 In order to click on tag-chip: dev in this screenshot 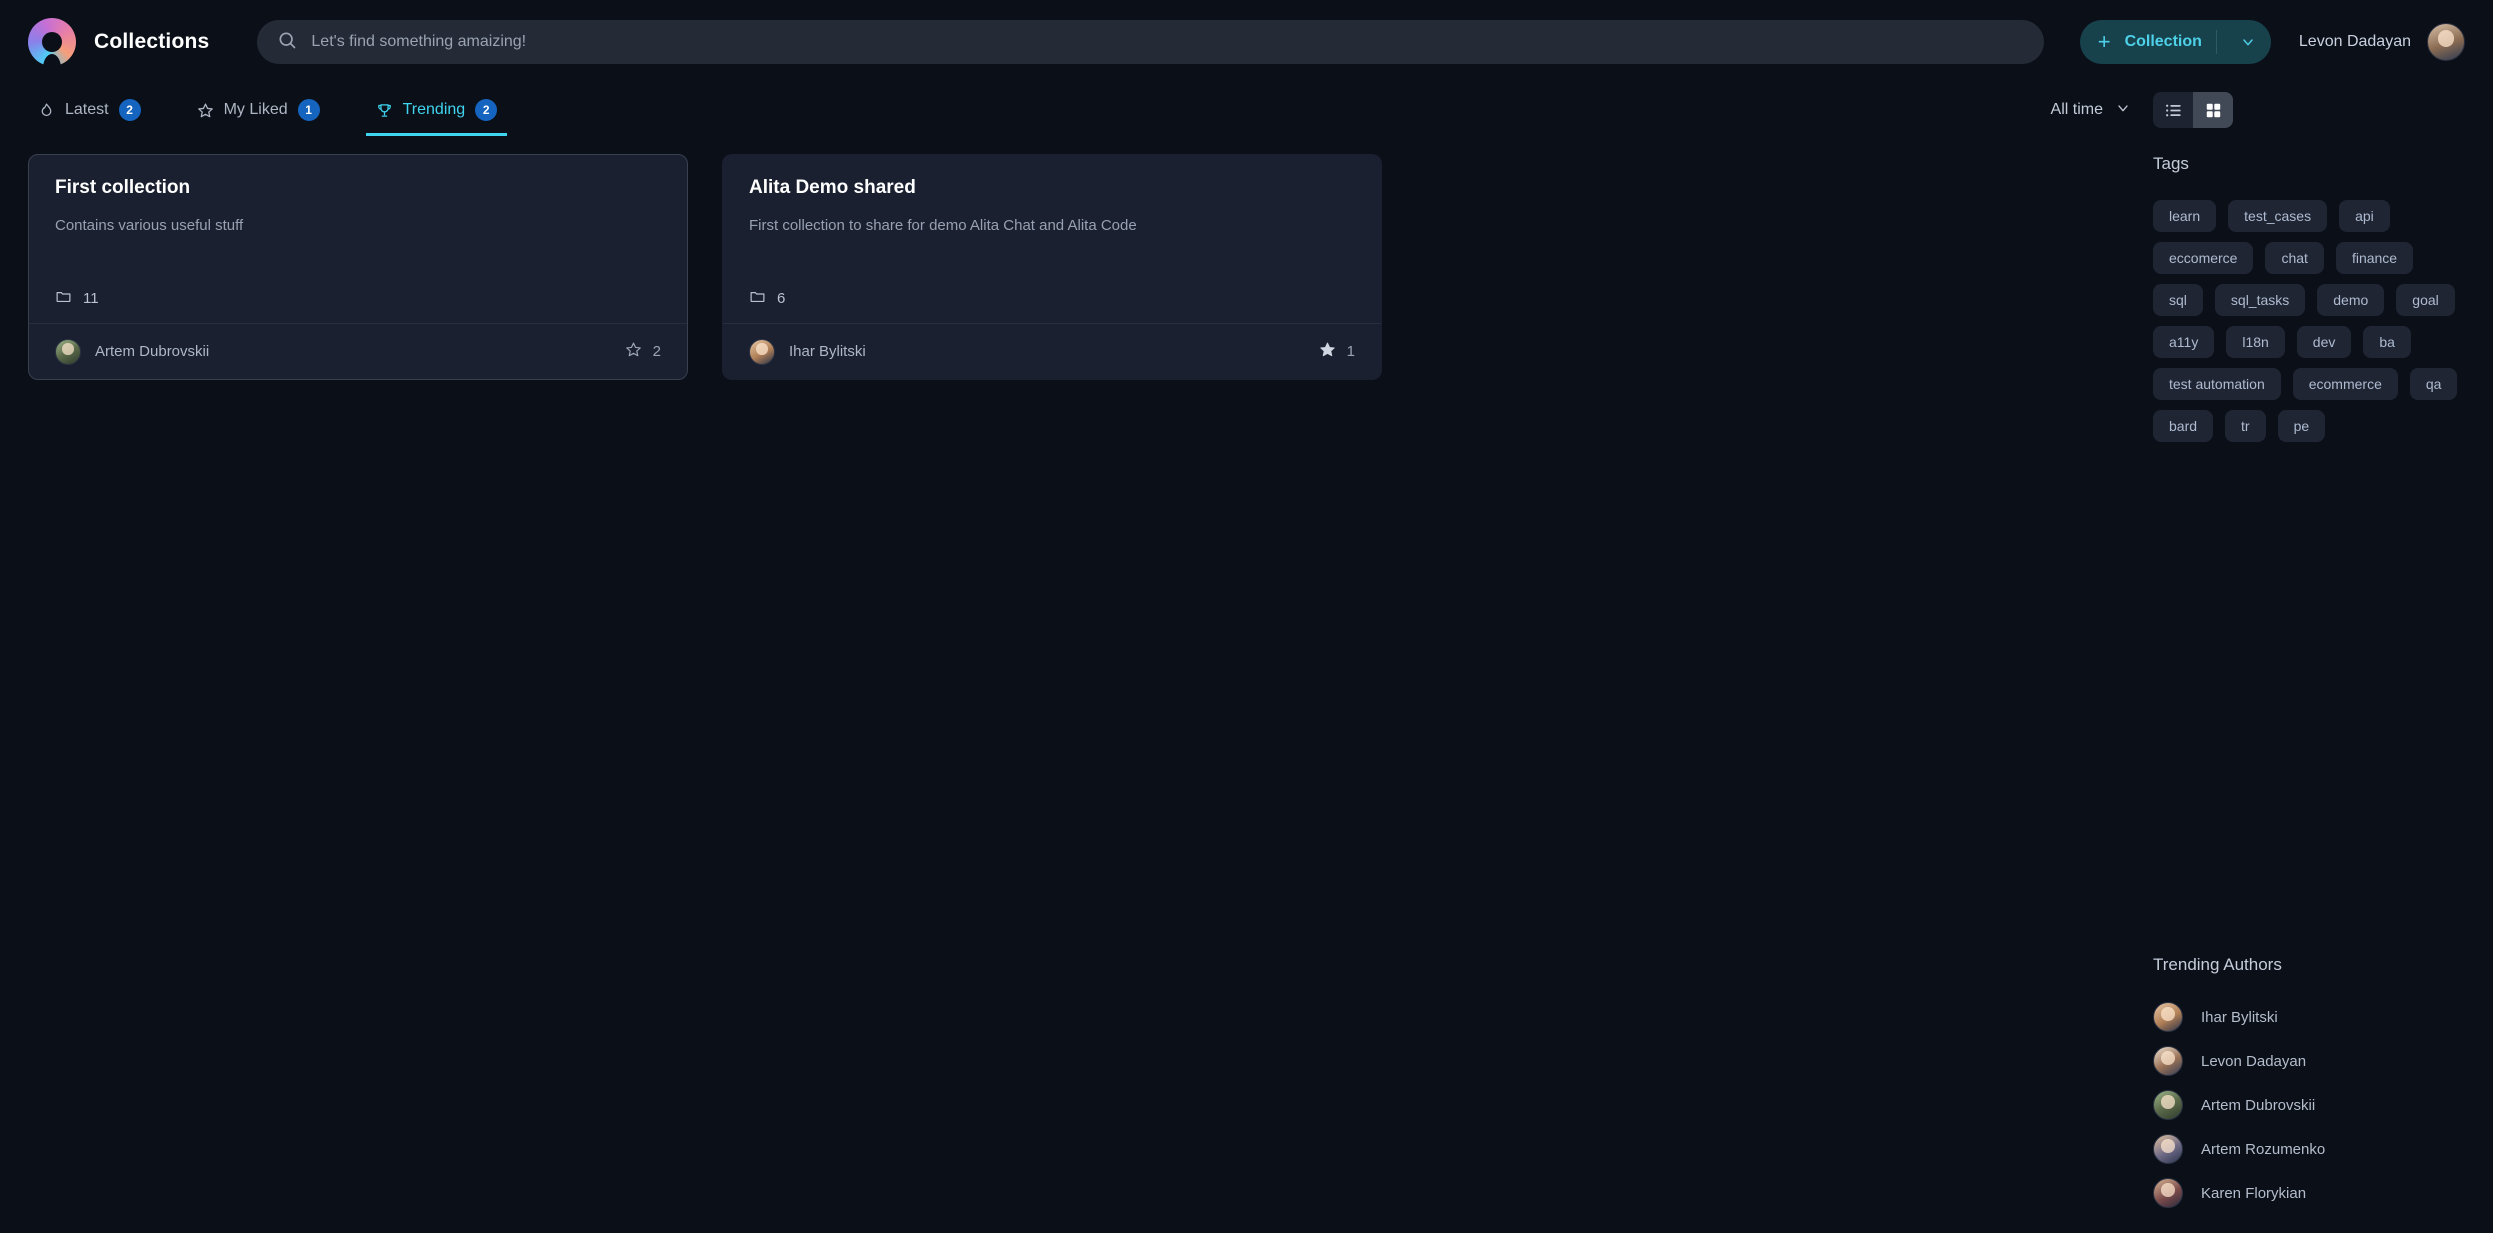, I will do `click(2324, 342)`.